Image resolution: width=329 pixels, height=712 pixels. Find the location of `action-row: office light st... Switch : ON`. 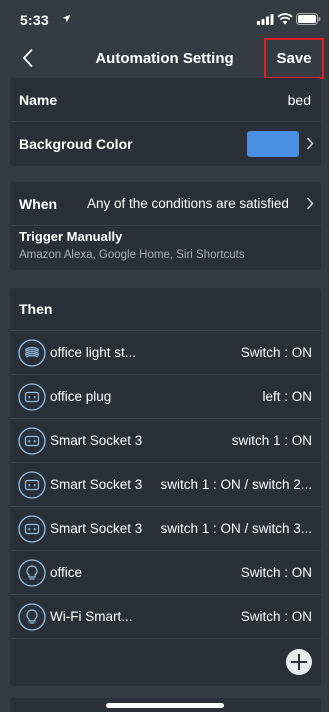

action-row: office light st... Switch : ON is located at coordinates (165, 353).